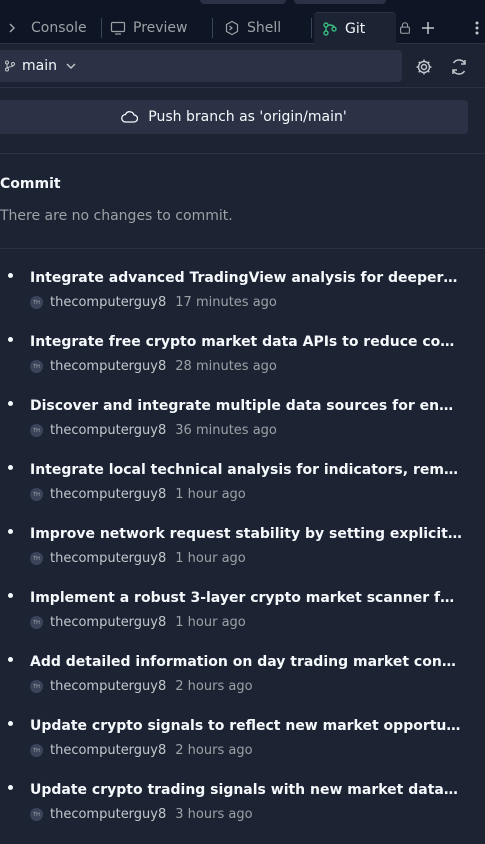  I want to click on plus-icon, so click(428, 28).